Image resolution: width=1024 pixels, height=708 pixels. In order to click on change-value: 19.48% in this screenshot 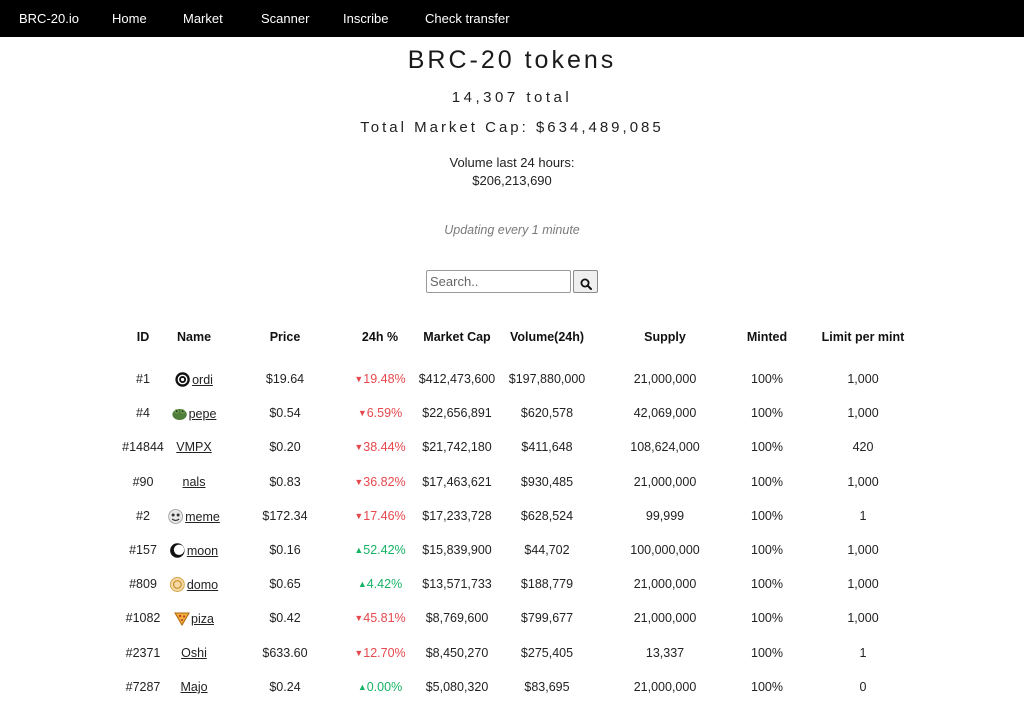, I will do `click(384, 379)`.